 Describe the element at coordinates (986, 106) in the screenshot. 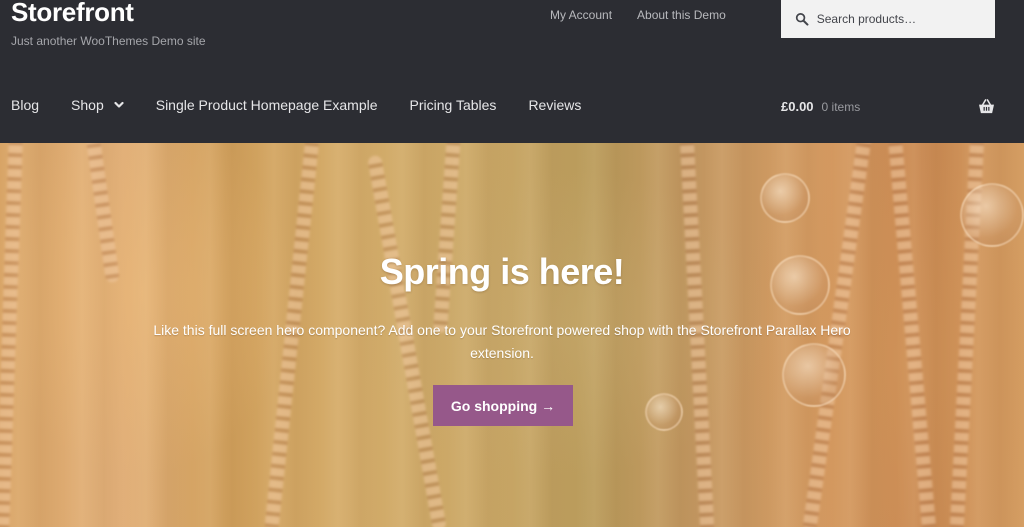

I see `basket-icon` at that location.